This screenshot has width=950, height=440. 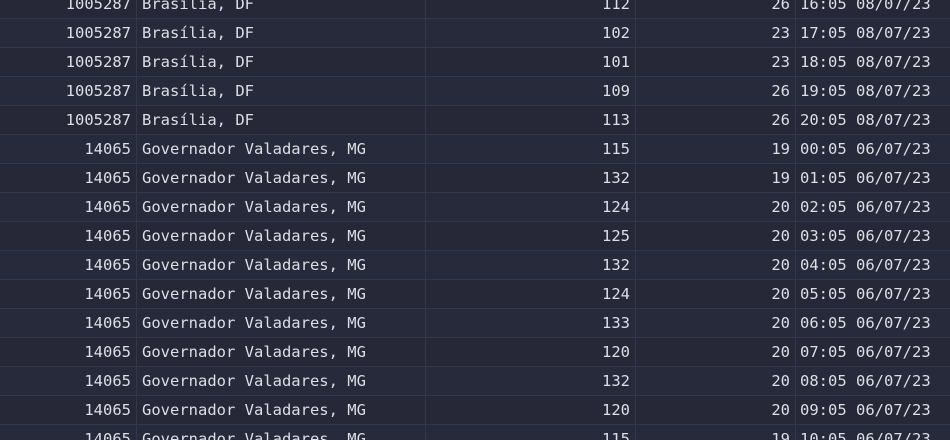 I want to click on cell-timestamp: 03:05 06/07/23, so click(x=873, y=236).